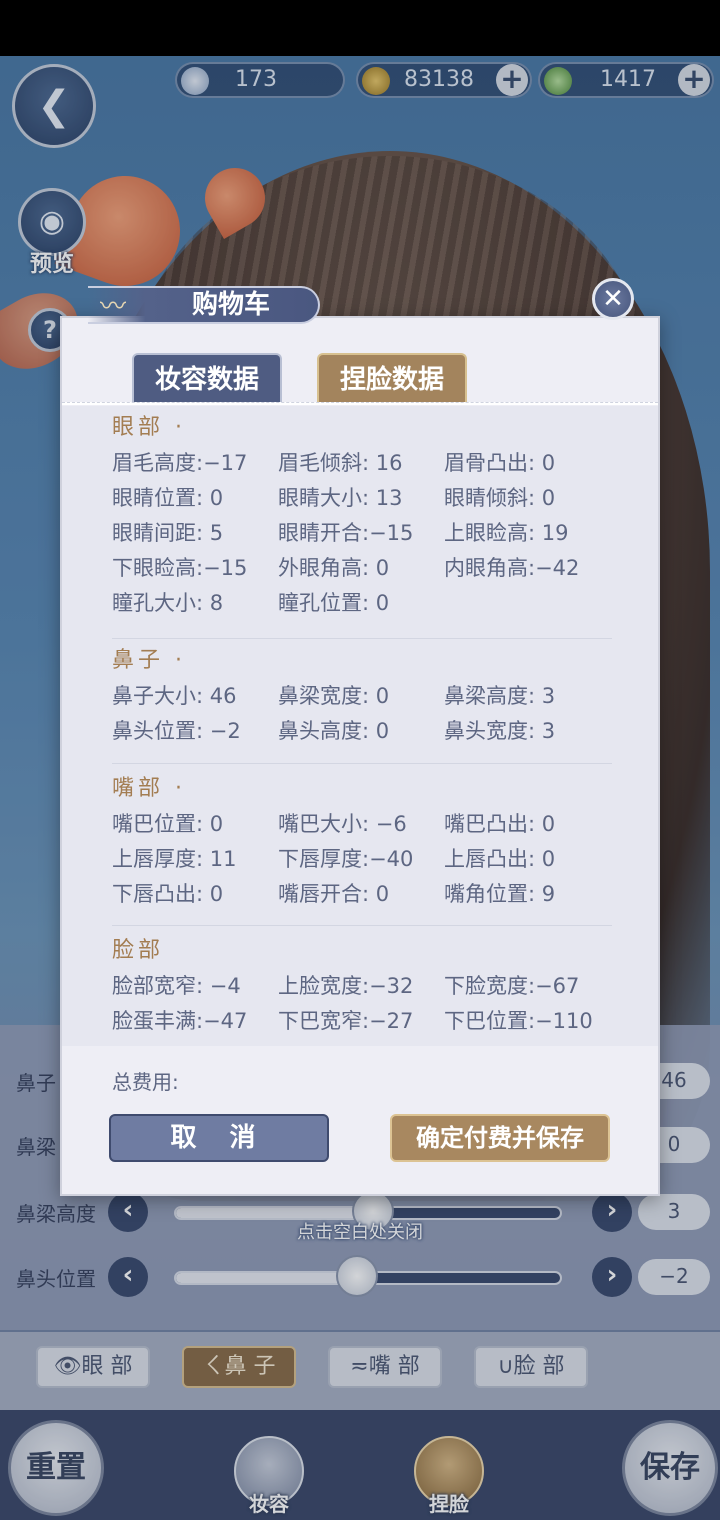  What do you see at coordinates (168, 603) in the screenshot?
I see `data-item: 瞳孔大小: 8` at bounding box center [168, 603].